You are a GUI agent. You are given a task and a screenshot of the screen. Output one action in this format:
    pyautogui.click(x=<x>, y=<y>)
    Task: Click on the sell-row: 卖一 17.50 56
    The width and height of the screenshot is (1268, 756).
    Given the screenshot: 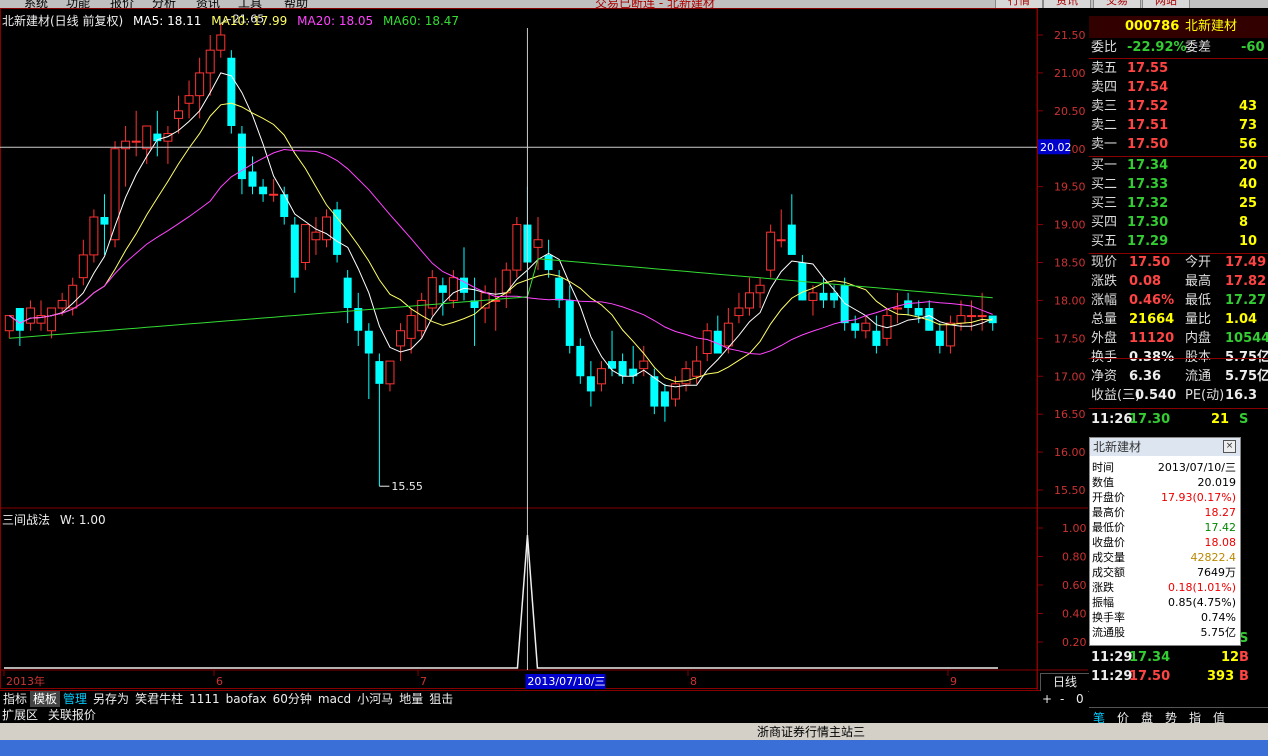 What is the action you would take?
    pyautogui.click(x=1178, y=145)
    